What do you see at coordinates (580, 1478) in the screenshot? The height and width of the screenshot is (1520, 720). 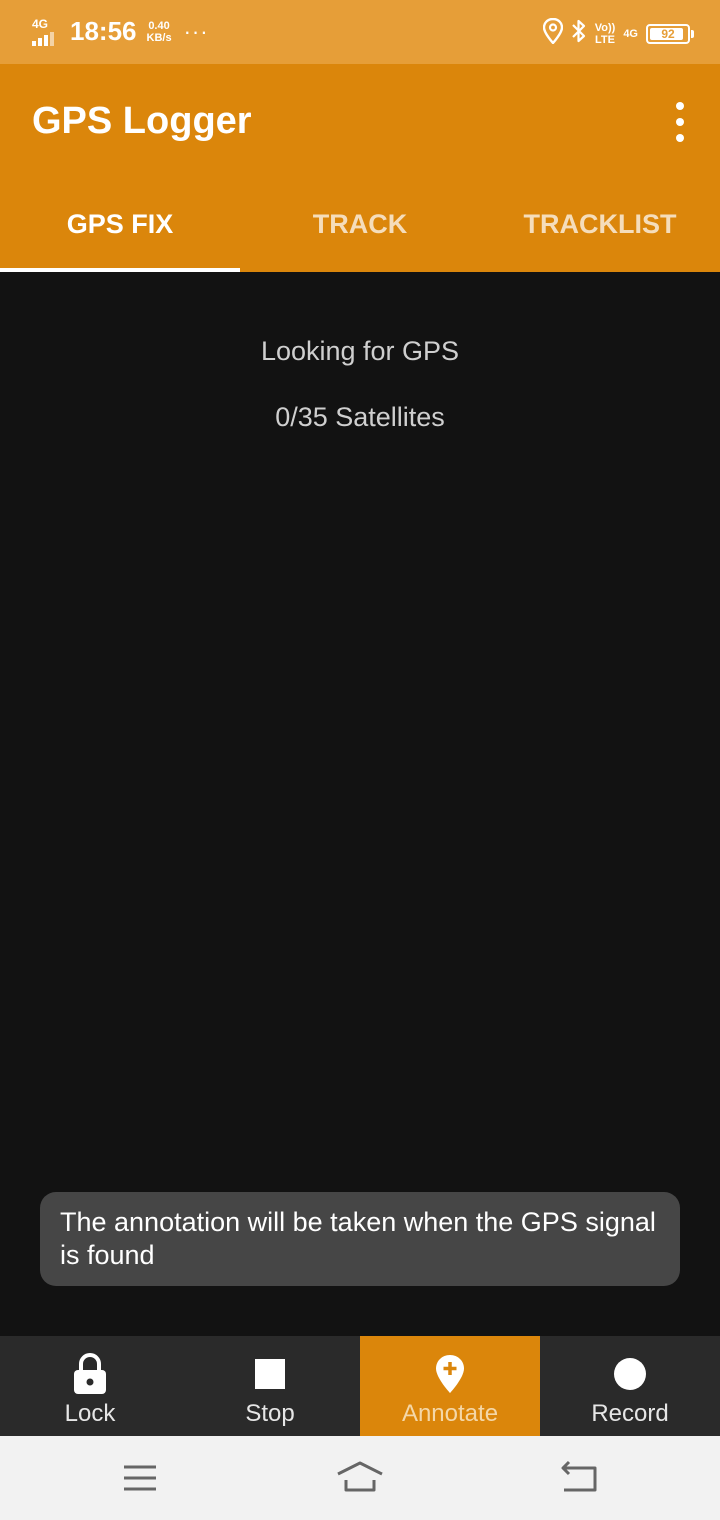 I see `back-icon` at bounding box center [580, 1478].